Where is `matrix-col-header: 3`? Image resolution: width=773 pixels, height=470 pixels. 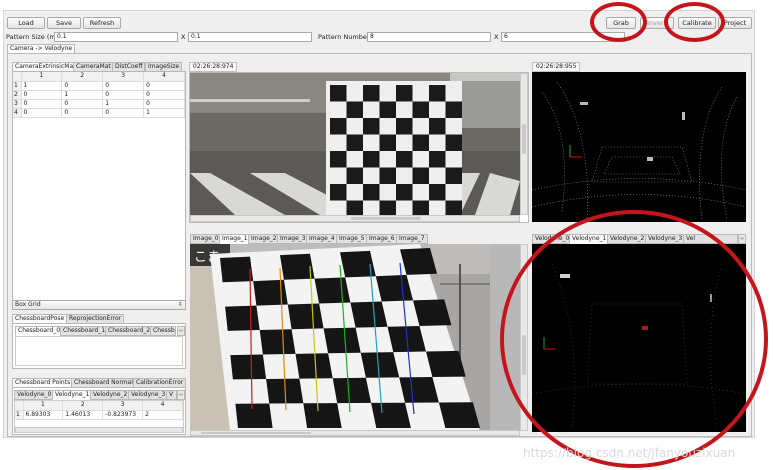 matrix-col-header: 3 is located at coordinates (123, 77).